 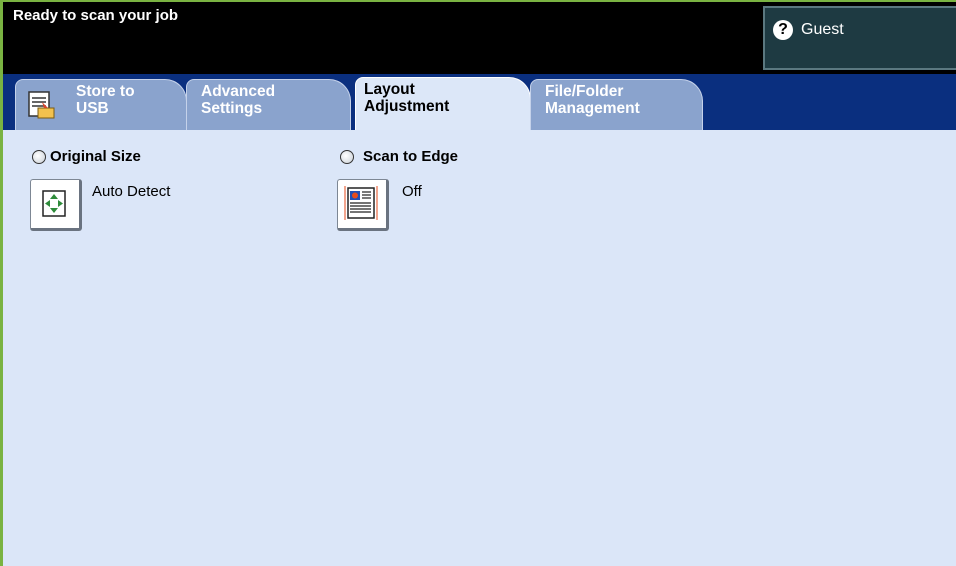 What do you see at coordinates (39, 157) in the screenshot?
I see `original-size-radio` at bounding box center [39, 157].